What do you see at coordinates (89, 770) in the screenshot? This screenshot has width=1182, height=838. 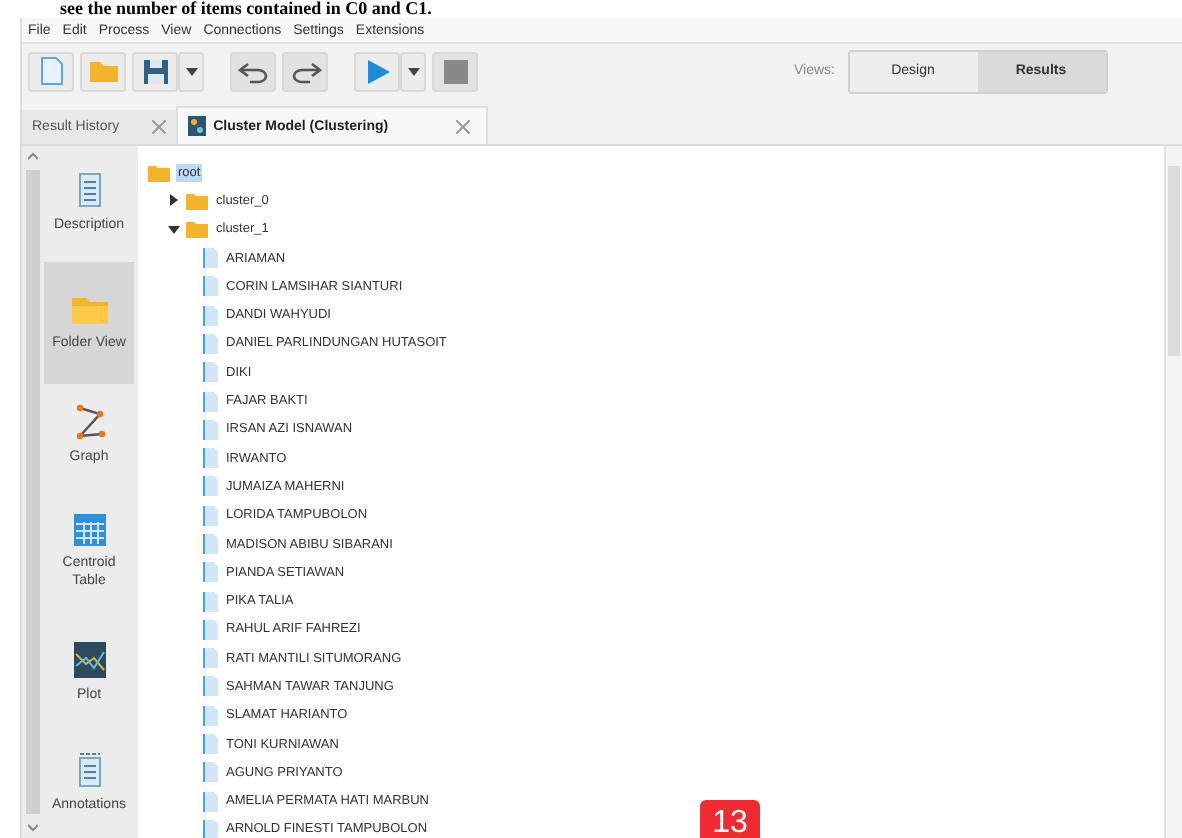 I see `notes-icon` at bounding box center [89, 770].